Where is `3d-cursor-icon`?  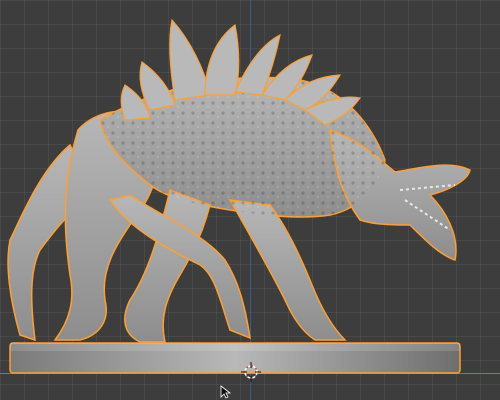
3d-cursor-icon is located at coordinates (251, 372).